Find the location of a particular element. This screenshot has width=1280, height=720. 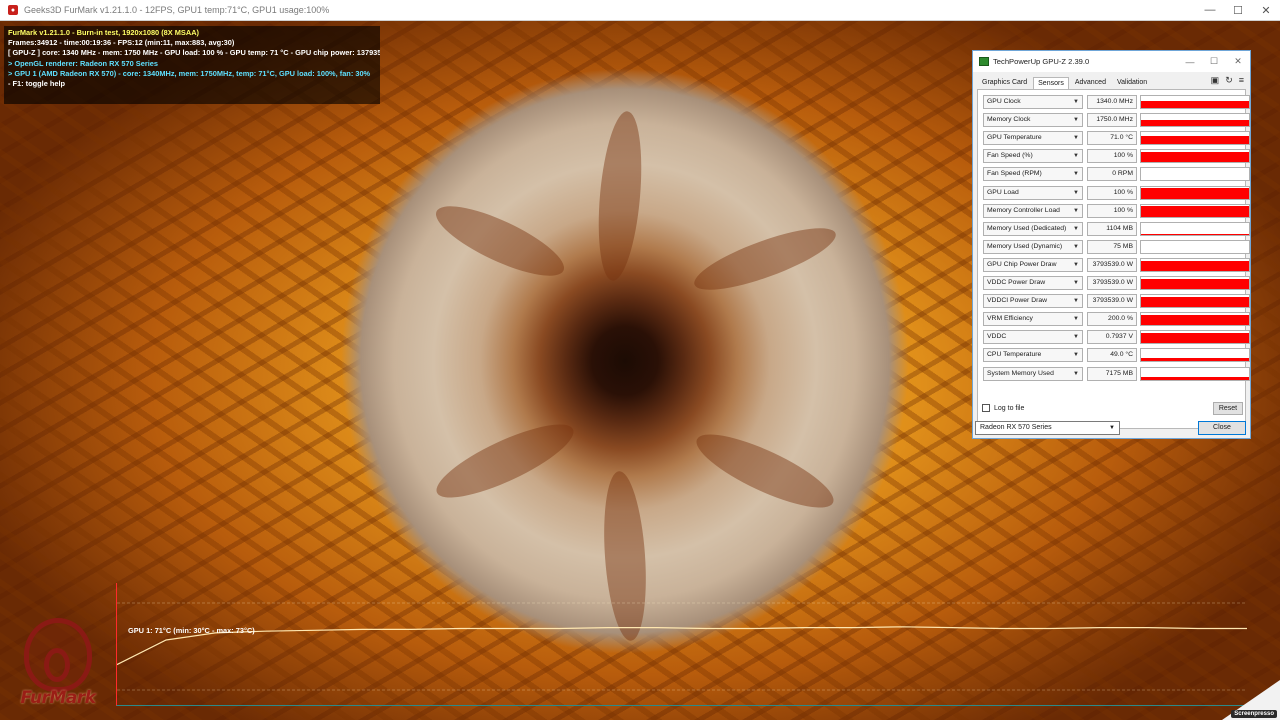

camera-icon: ▣ is located at coordinates (1215, 80).